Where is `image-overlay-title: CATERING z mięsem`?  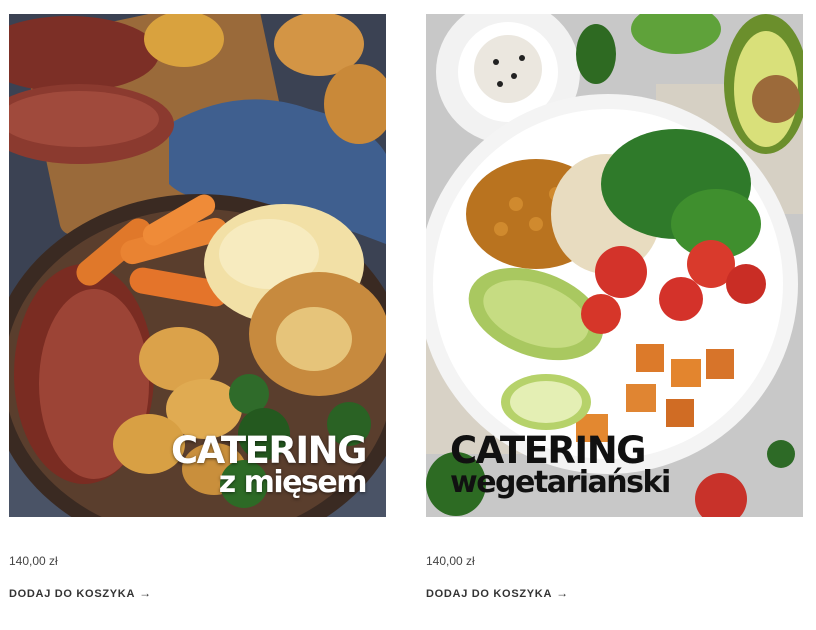
image-overlay-title: CATERING z mięsem is located at coordinates (269, 464).